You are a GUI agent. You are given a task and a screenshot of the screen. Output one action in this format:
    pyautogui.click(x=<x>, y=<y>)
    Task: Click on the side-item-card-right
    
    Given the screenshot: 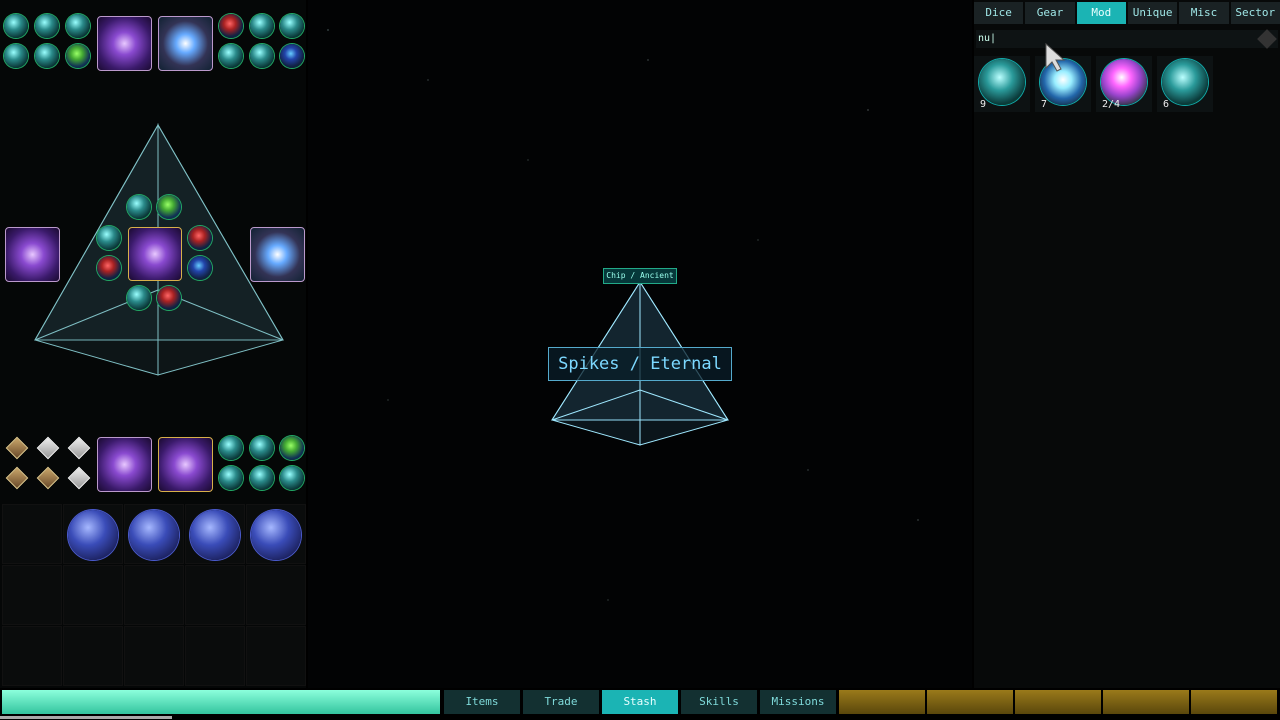 What is the action you would take?
    pyautogui.click(x=277, y=254)
    